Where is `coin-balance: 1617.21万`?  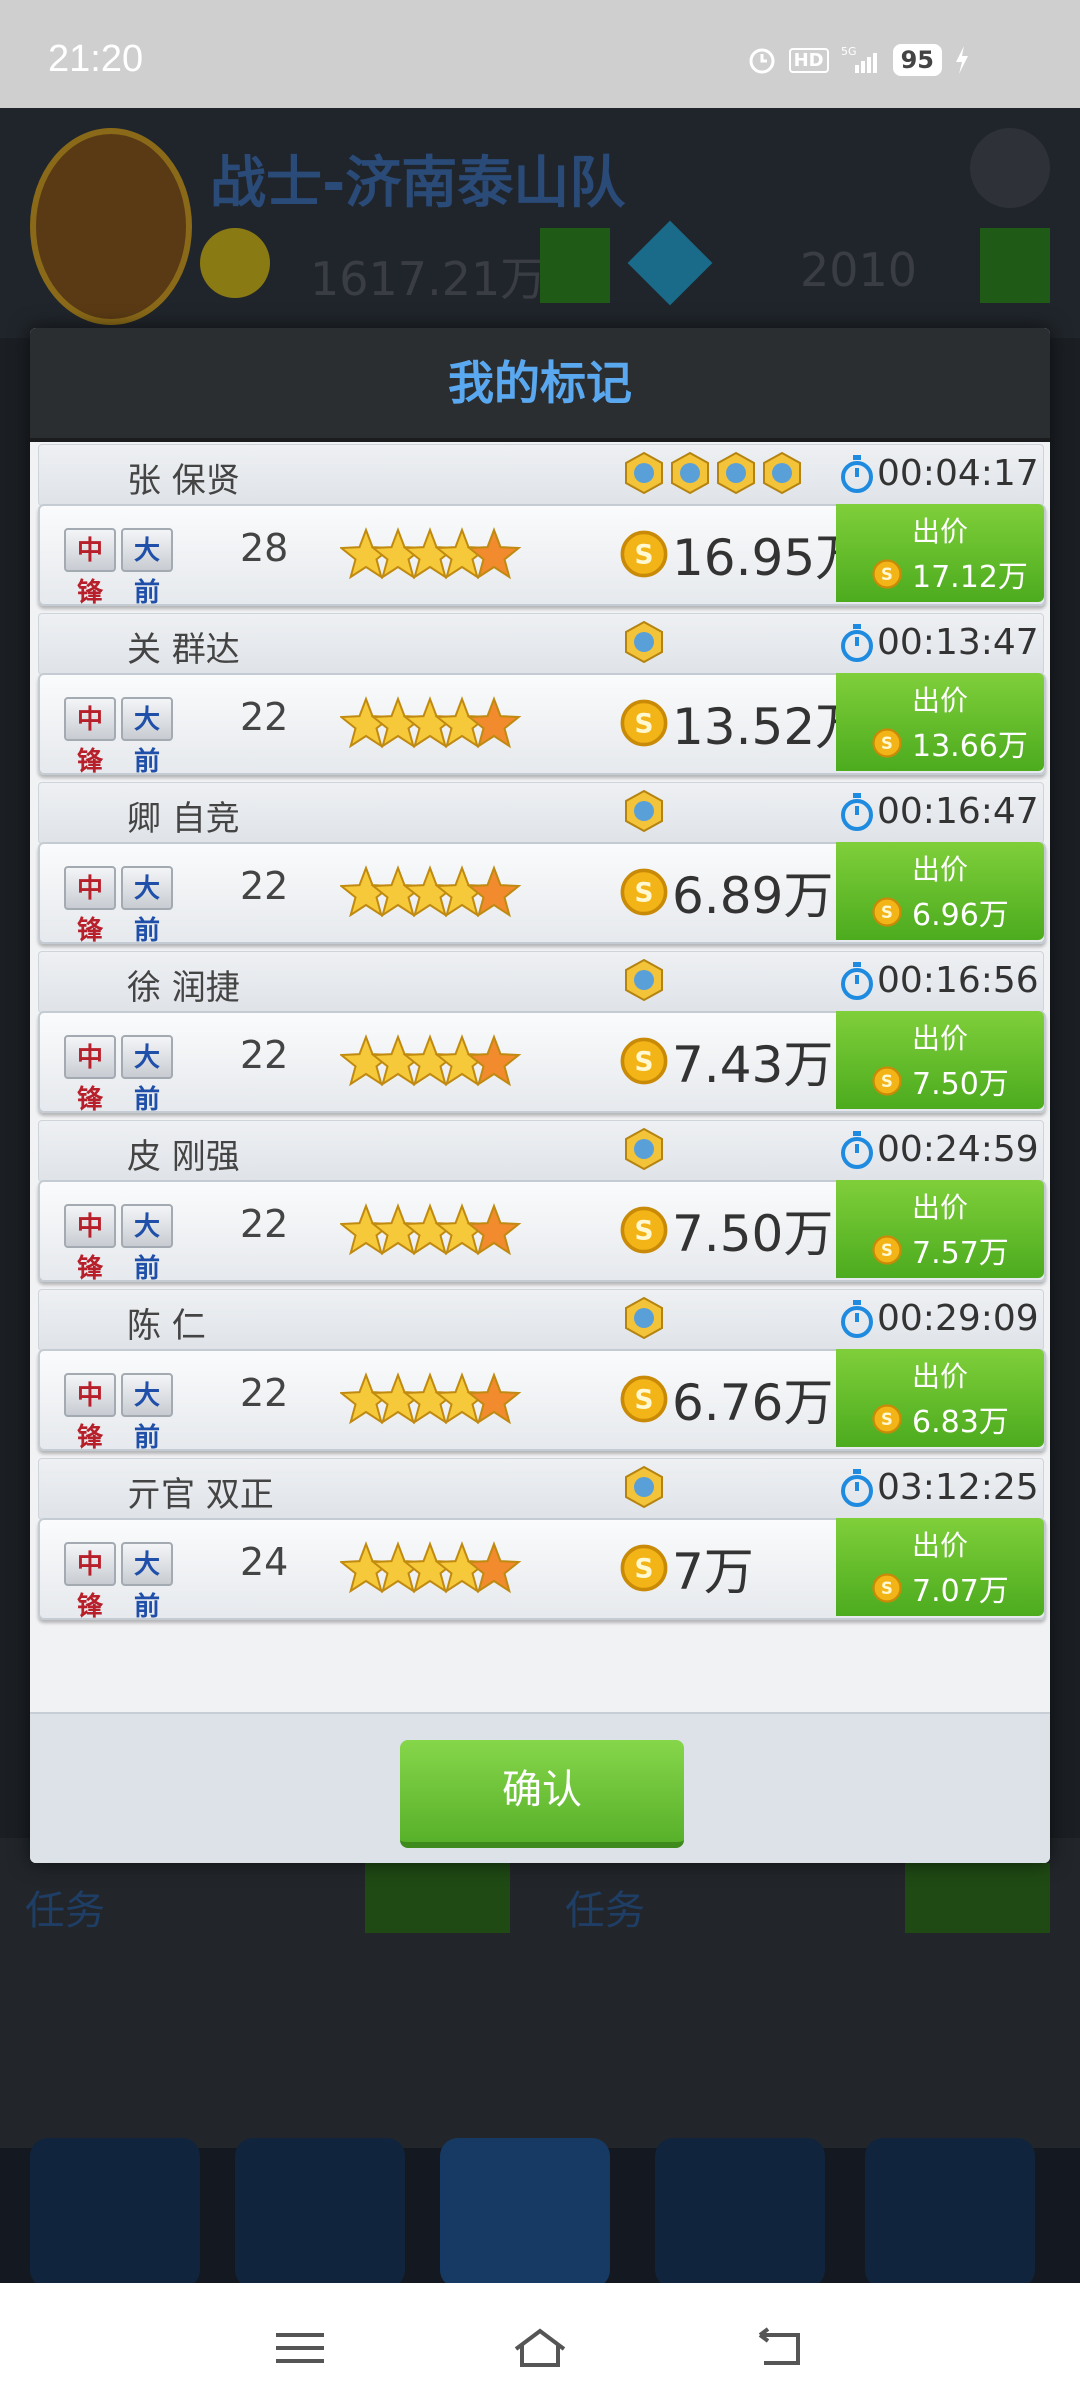 coin-balance: 1617.21万 is located at coordinates (428, 279).